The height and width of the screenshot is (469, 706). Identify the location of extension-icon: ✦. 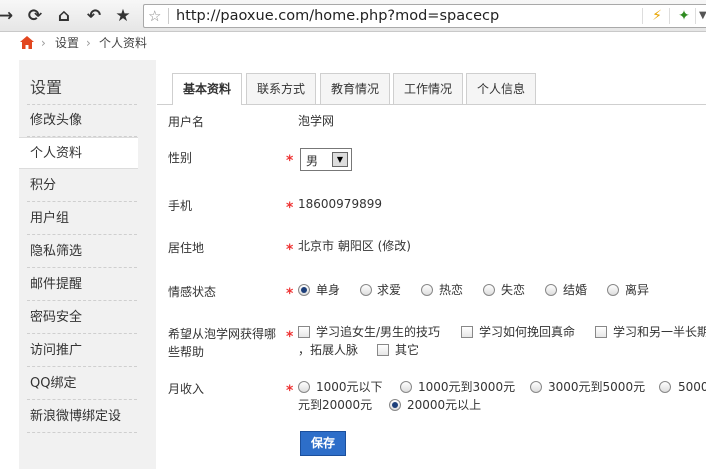
(684, 16).